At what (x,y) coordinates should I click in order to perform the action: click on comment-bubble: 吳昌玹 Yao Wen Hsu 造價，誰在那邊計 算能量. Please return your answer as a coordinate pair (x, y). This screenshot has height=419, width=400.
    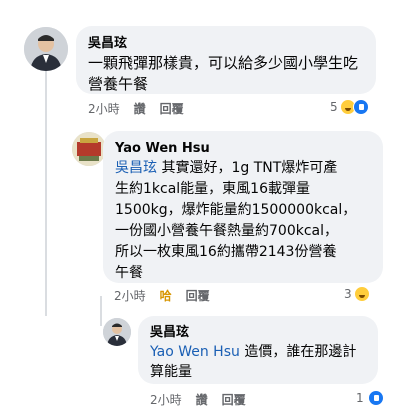
    Looking at the image, I should click on (258, 350).